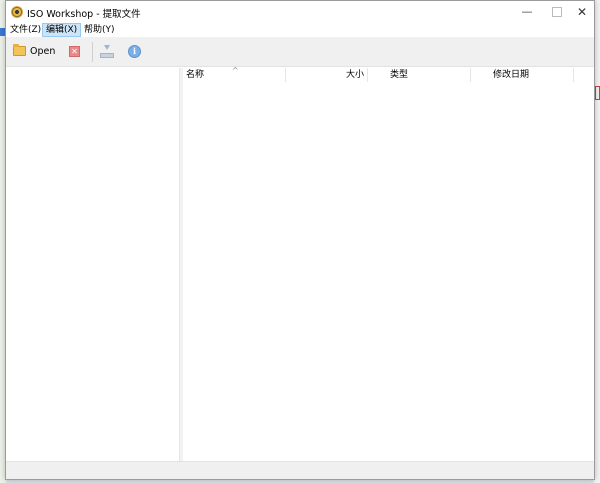 This screenshot has width=600, height=483. What do you see at coordinates (25, 30) in the screenshot?
I see `menu-file: 文件(Z)` at bounding box center [25, 30].